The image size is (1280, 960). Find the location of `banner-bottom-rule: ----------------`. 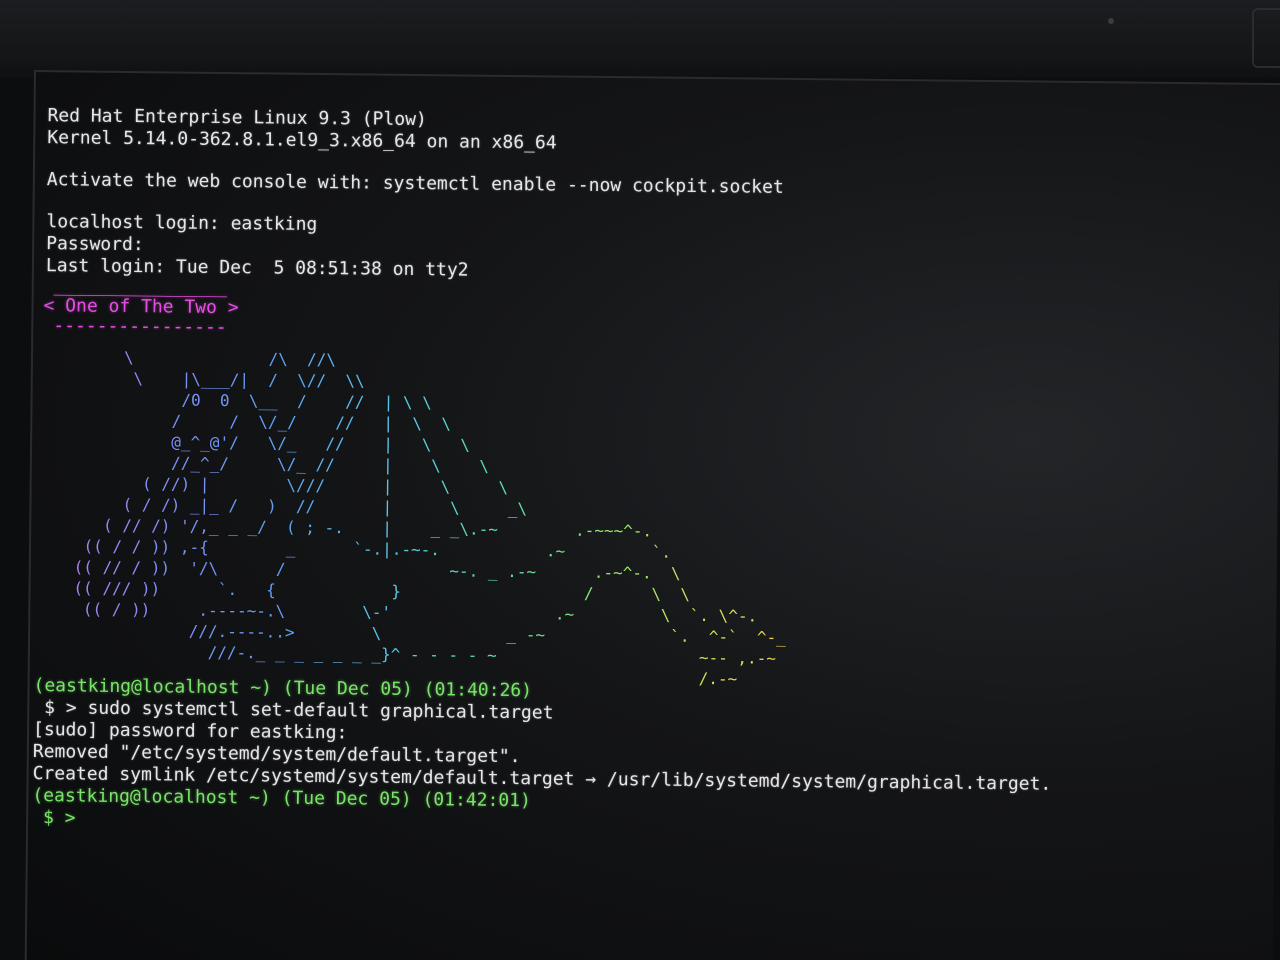

banner-bottom-rule: ---------------- is located at coordinates (140, 327).